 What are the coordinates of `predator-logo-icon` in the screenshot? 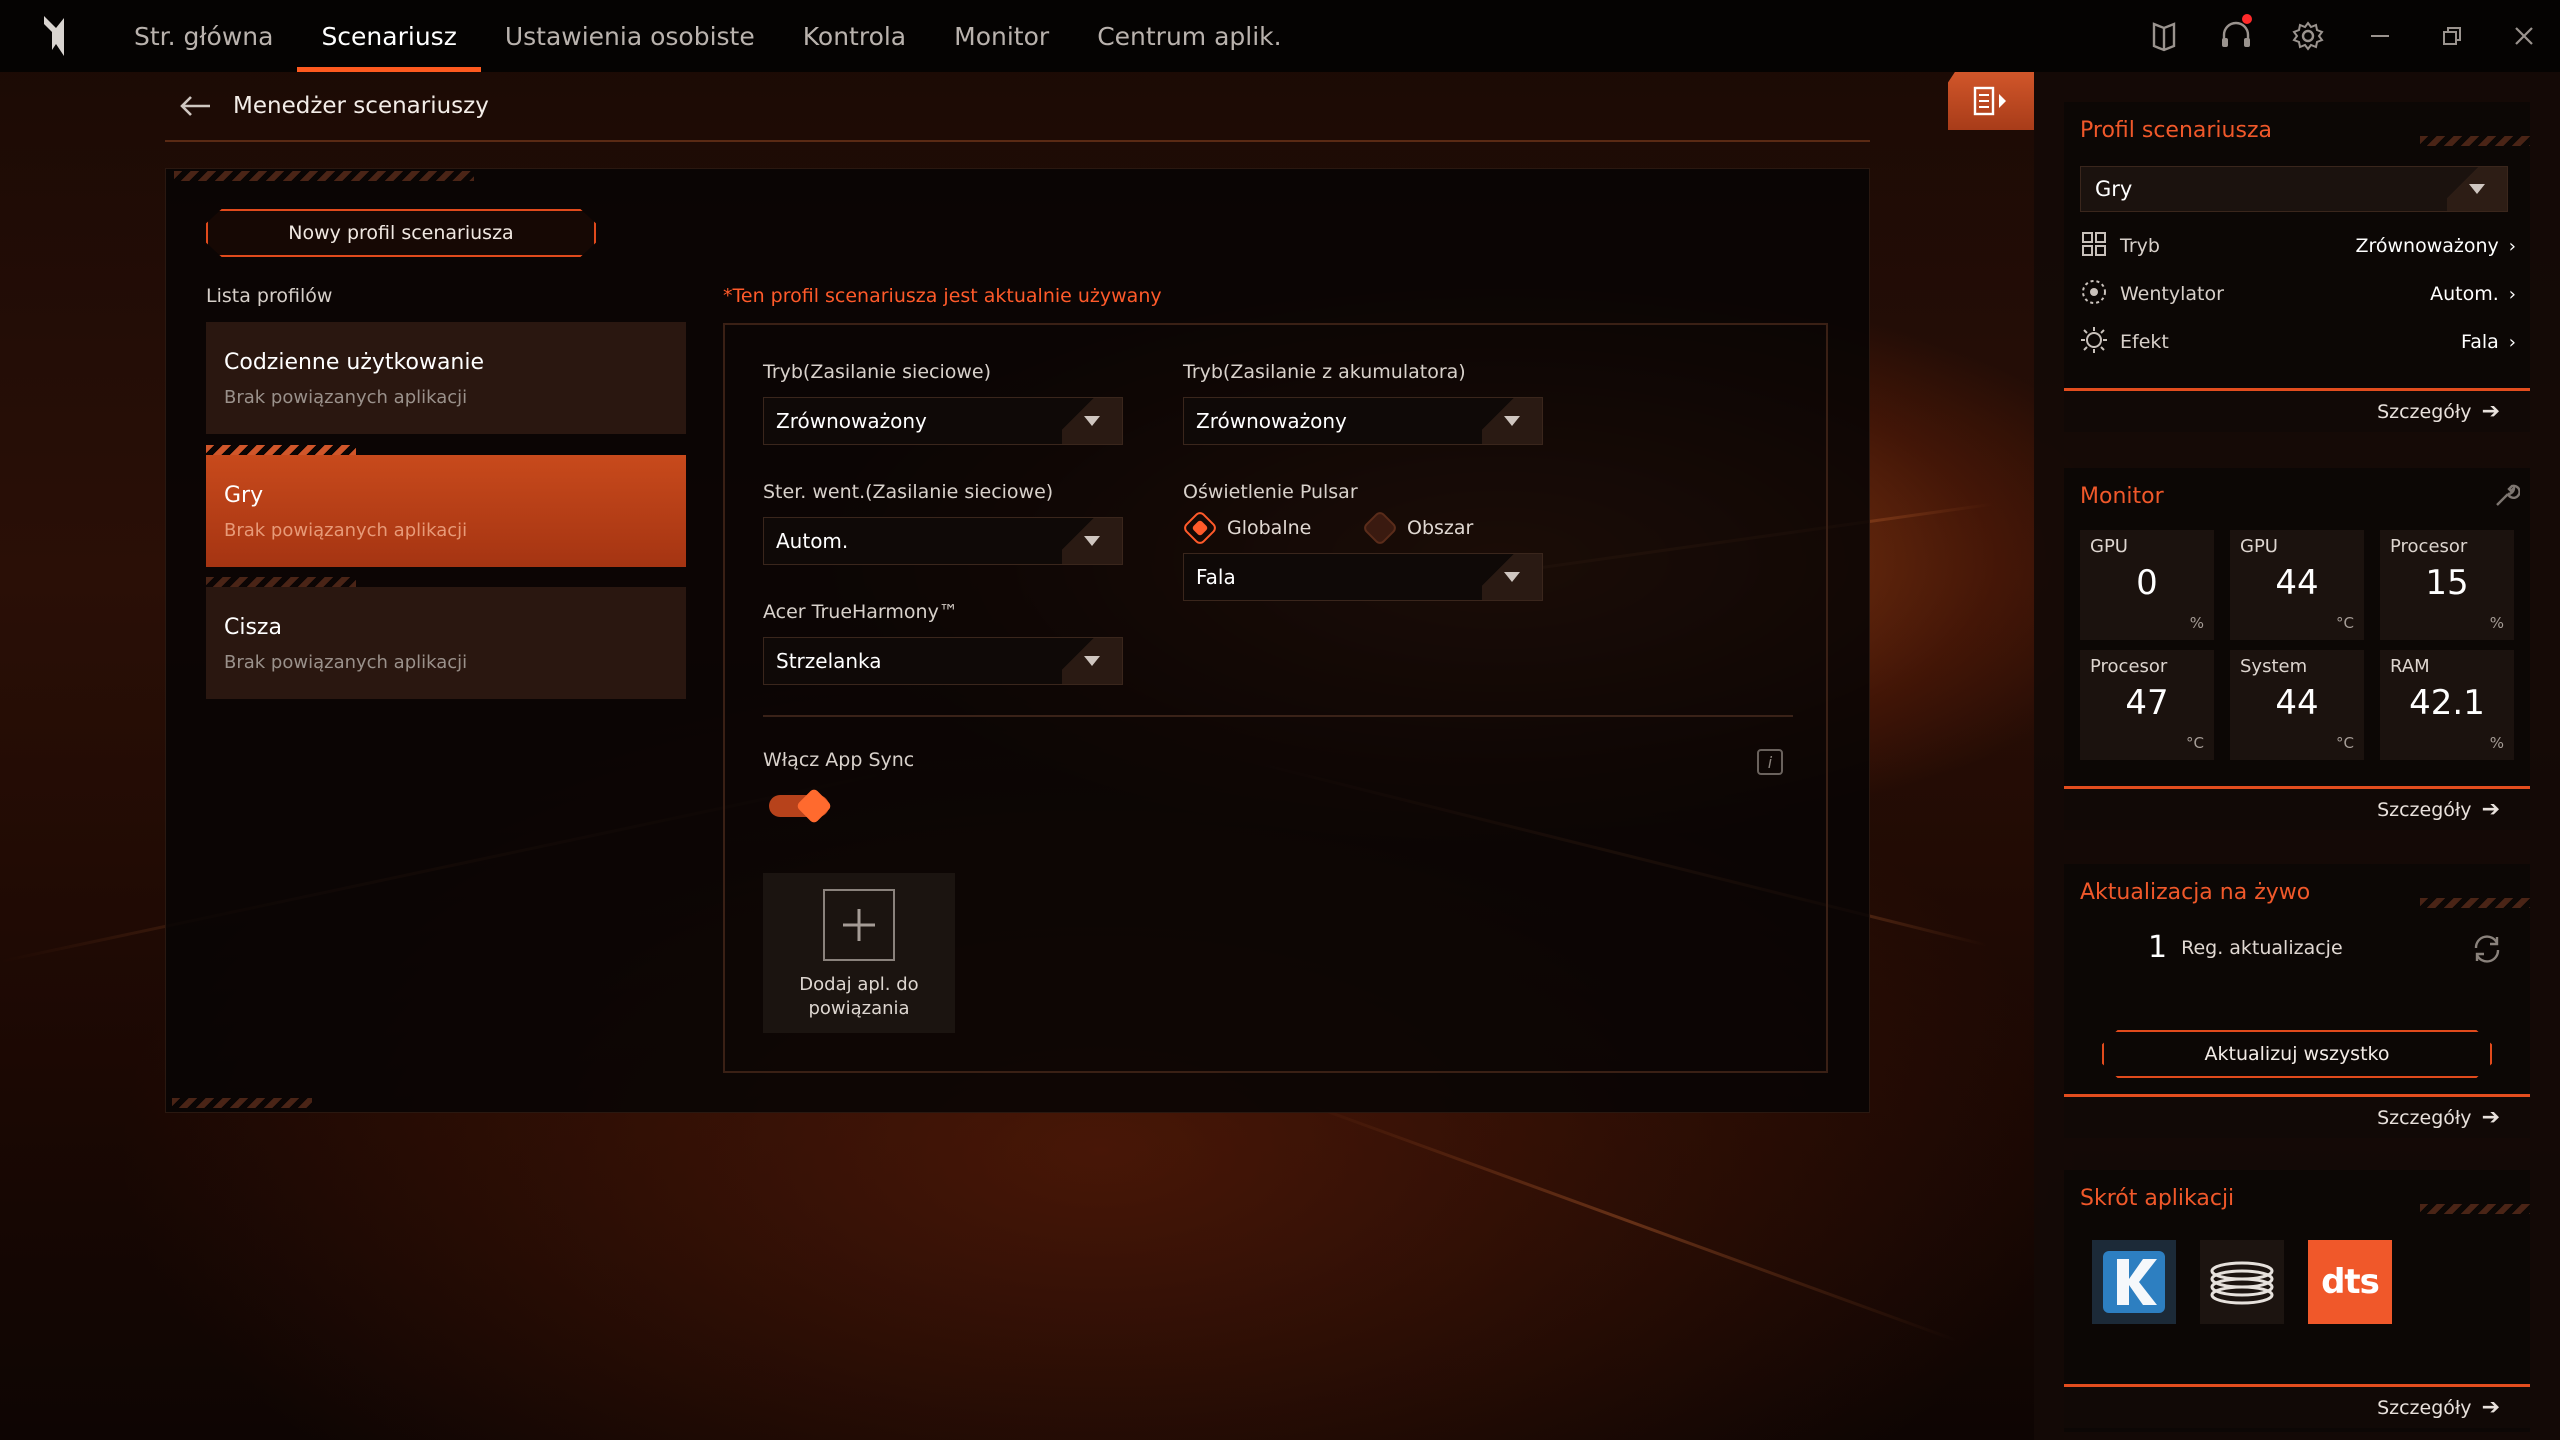 It's located at (55, 36).